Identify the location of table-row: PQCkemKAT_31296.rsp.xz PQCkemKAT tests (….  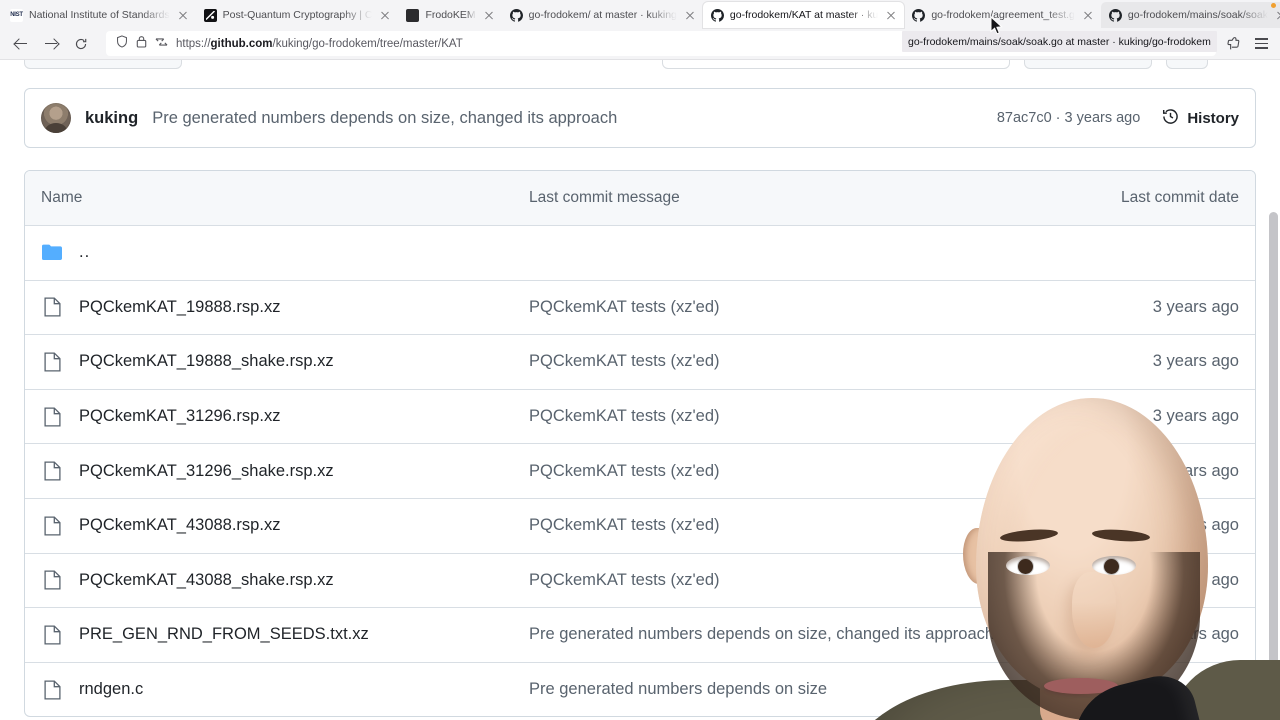
(640, 416).